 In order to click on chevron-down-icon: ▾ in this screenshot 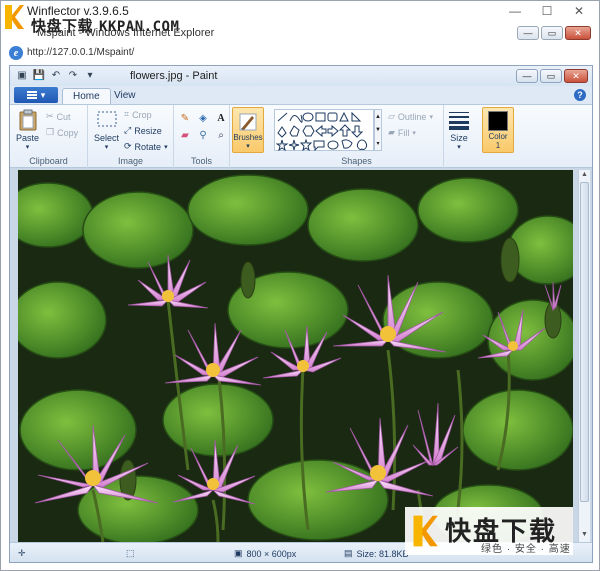, I will do `click(43, 94)`.